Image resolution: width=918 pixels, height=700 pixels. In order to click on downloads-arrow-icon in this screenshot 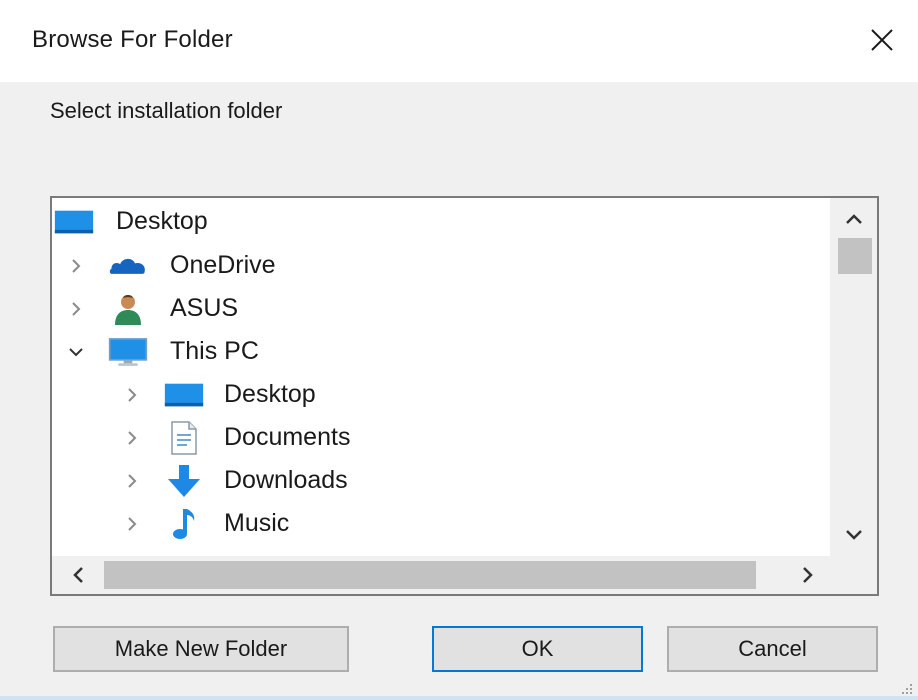, I will do `click(184, 481)`.